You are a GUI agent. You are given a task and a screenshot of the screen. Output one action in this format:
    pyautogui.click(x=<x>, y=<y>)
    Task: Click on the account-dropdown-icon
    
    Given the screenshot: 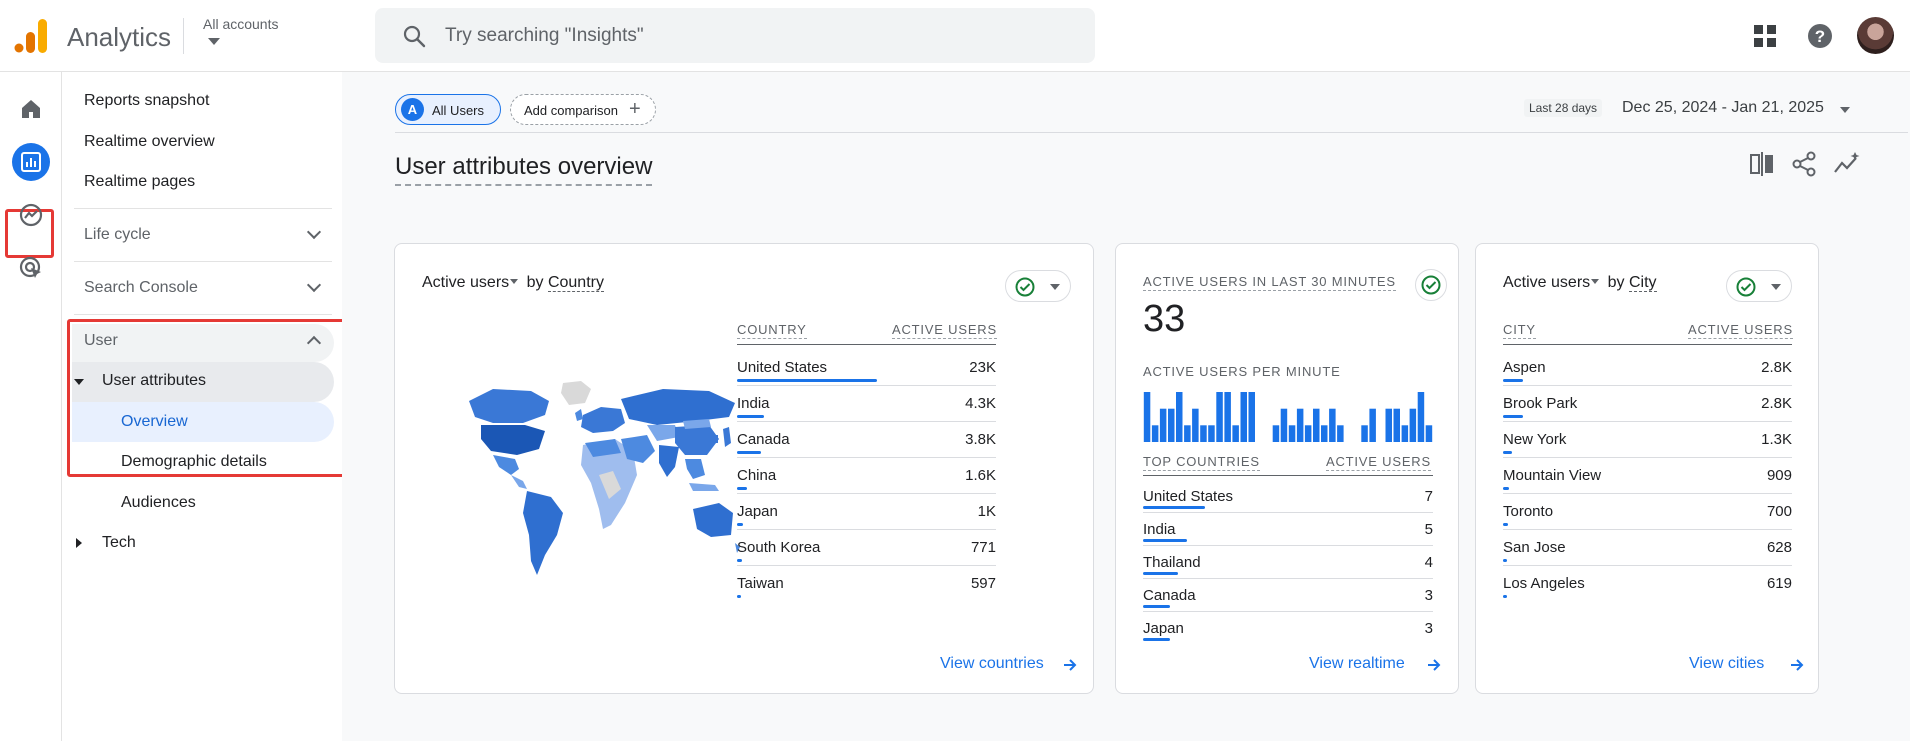 What is the action you would take?
    pyautogui.click(x=214, y=41)
    